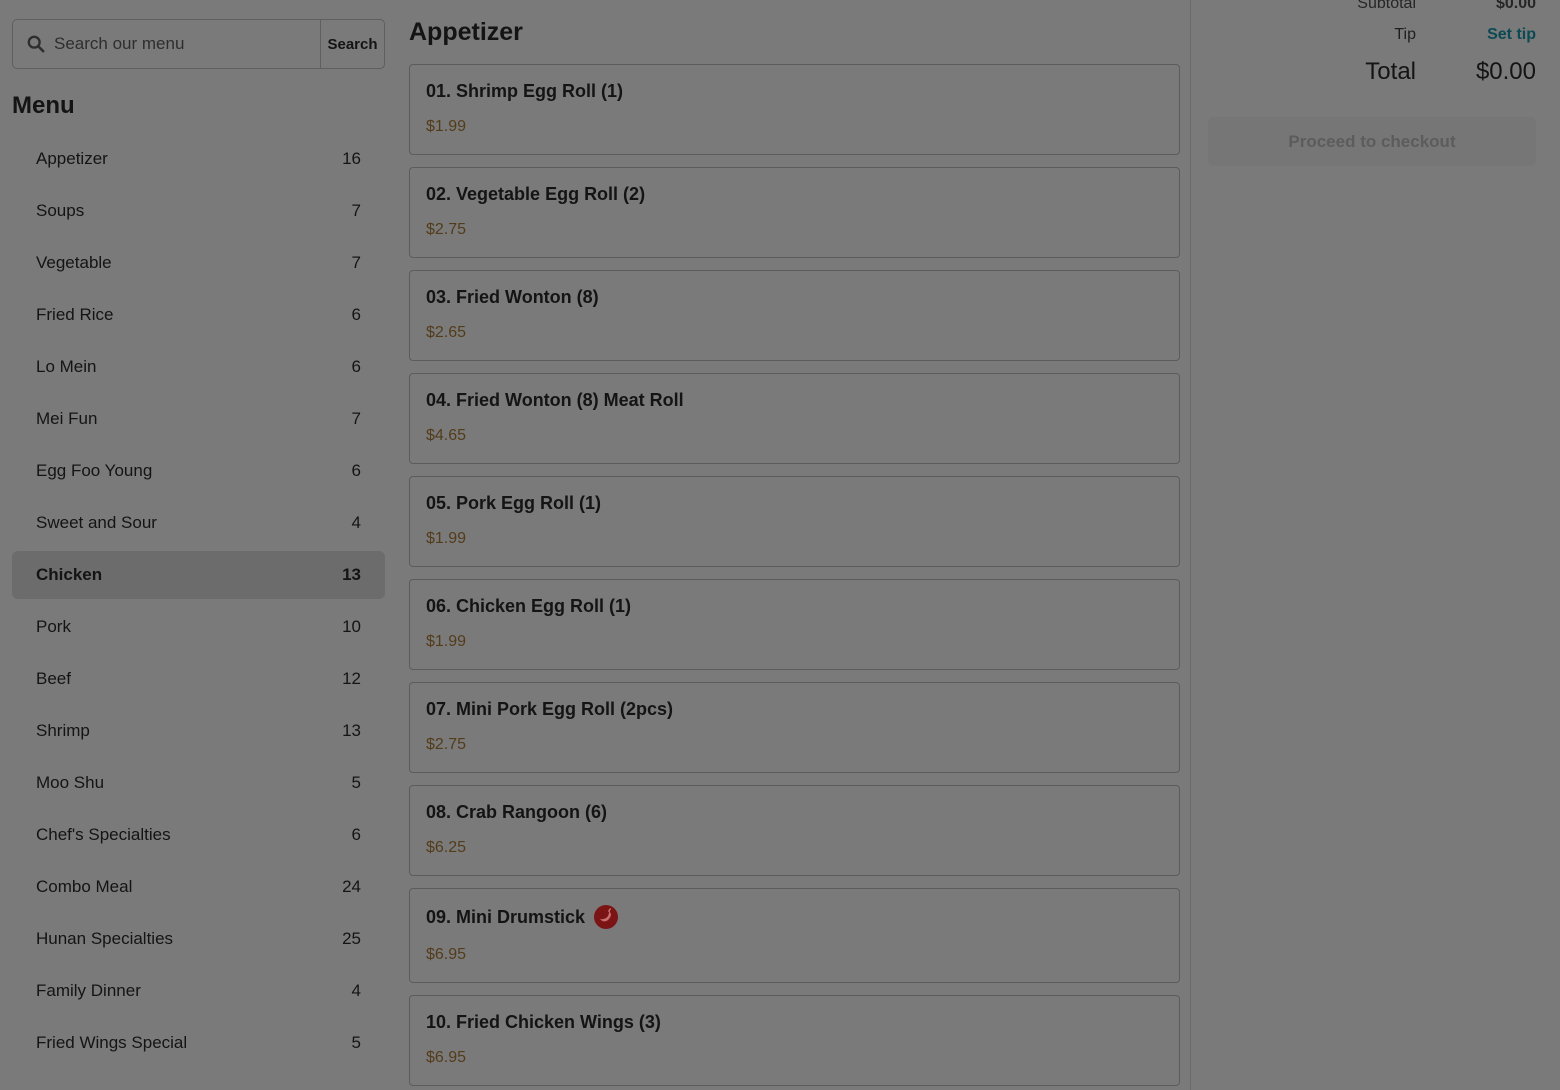 The width and height of the screenshot is (1560, 1090). I want to click on sidebar-item-mei-fun: Mei Fun 7, so click(198, 419).